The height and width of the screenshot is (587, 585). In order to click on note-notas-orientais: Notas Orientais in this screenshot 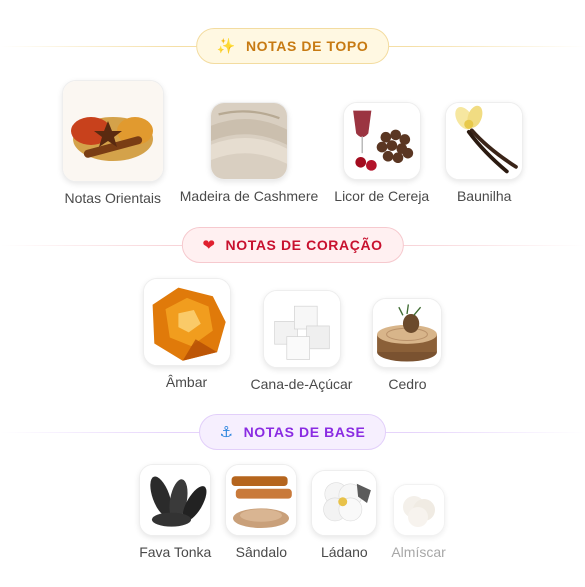, I will do `click(112, 143)`.